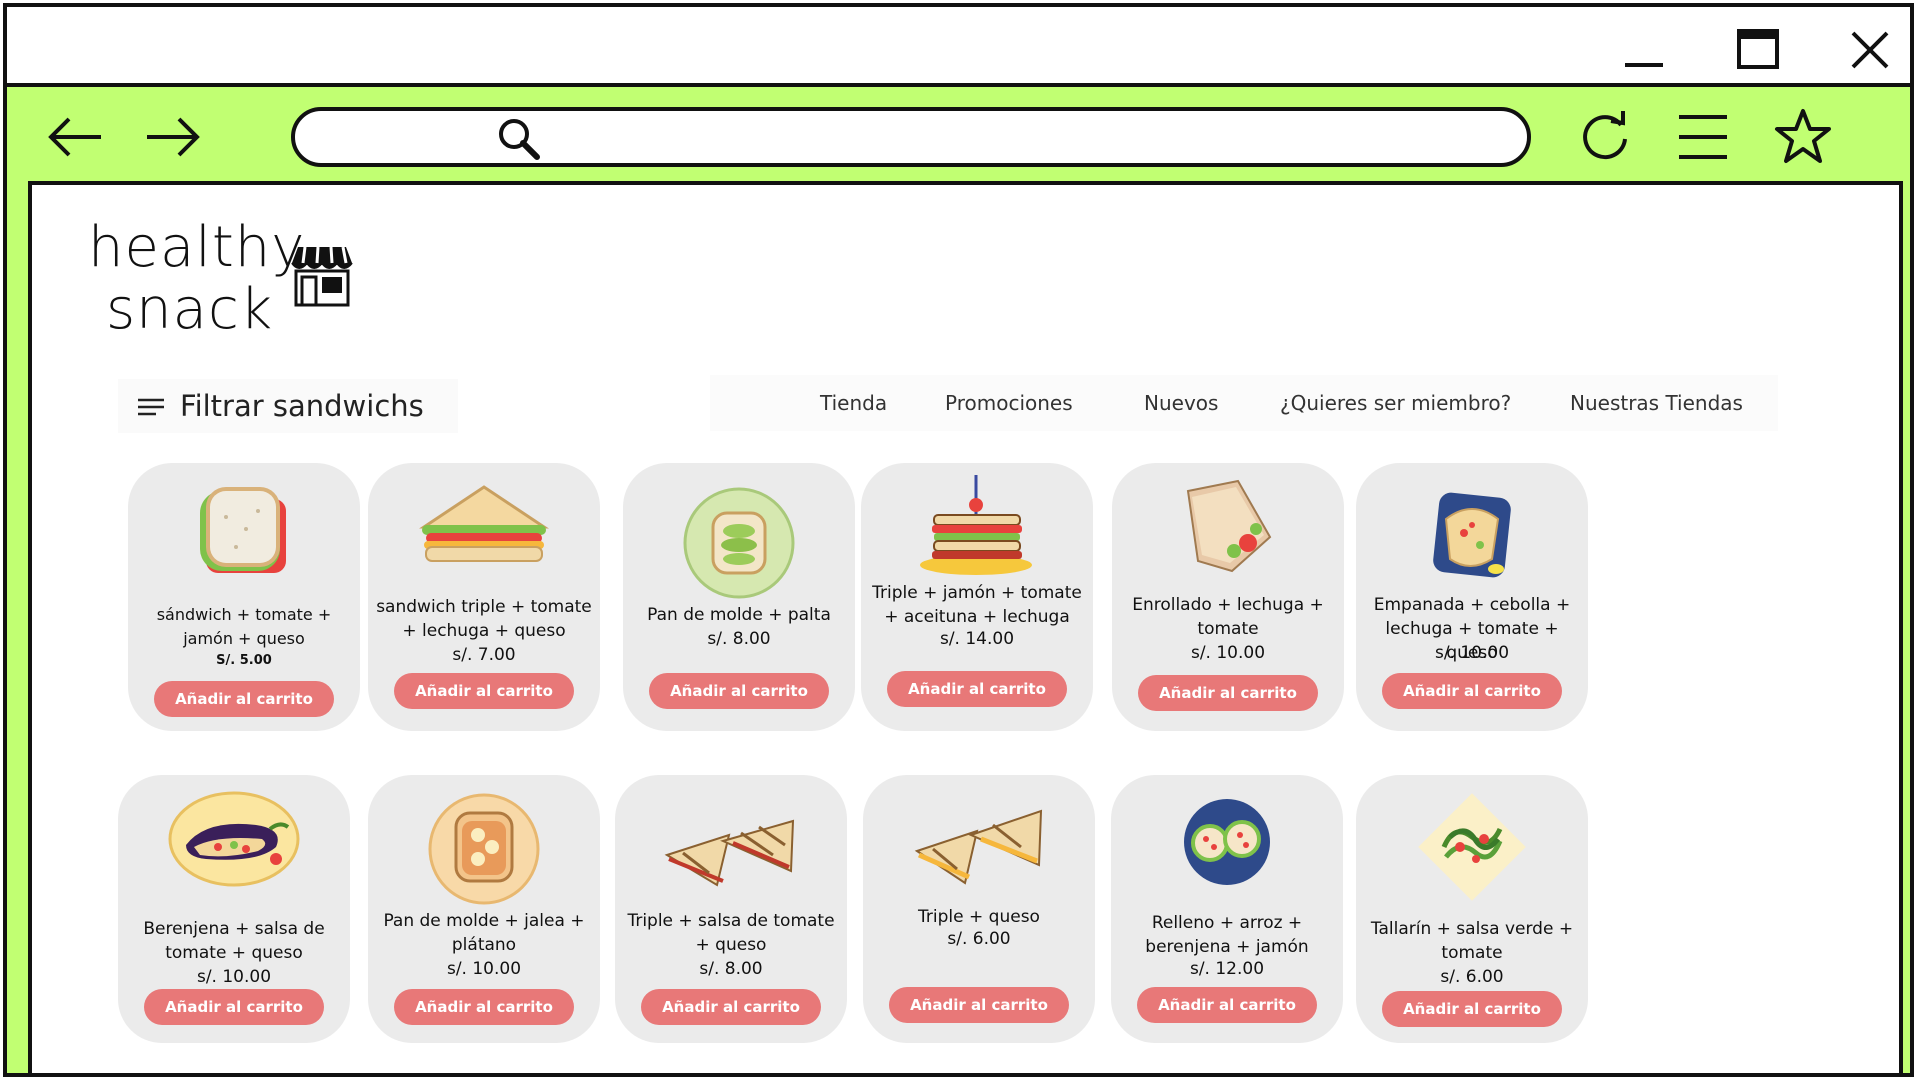  I want to click on menu-button, so click(1703, 137).